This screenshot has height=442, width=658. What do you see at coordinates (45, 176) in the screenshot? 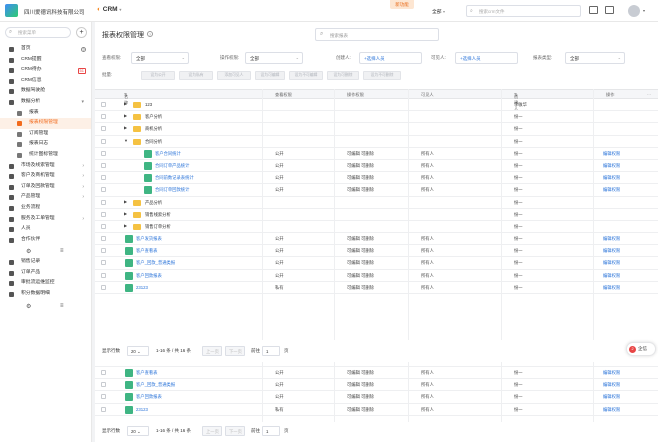
I see `sidebar-item: 客户及商机管理 ›` at bounding box center [45, 176].